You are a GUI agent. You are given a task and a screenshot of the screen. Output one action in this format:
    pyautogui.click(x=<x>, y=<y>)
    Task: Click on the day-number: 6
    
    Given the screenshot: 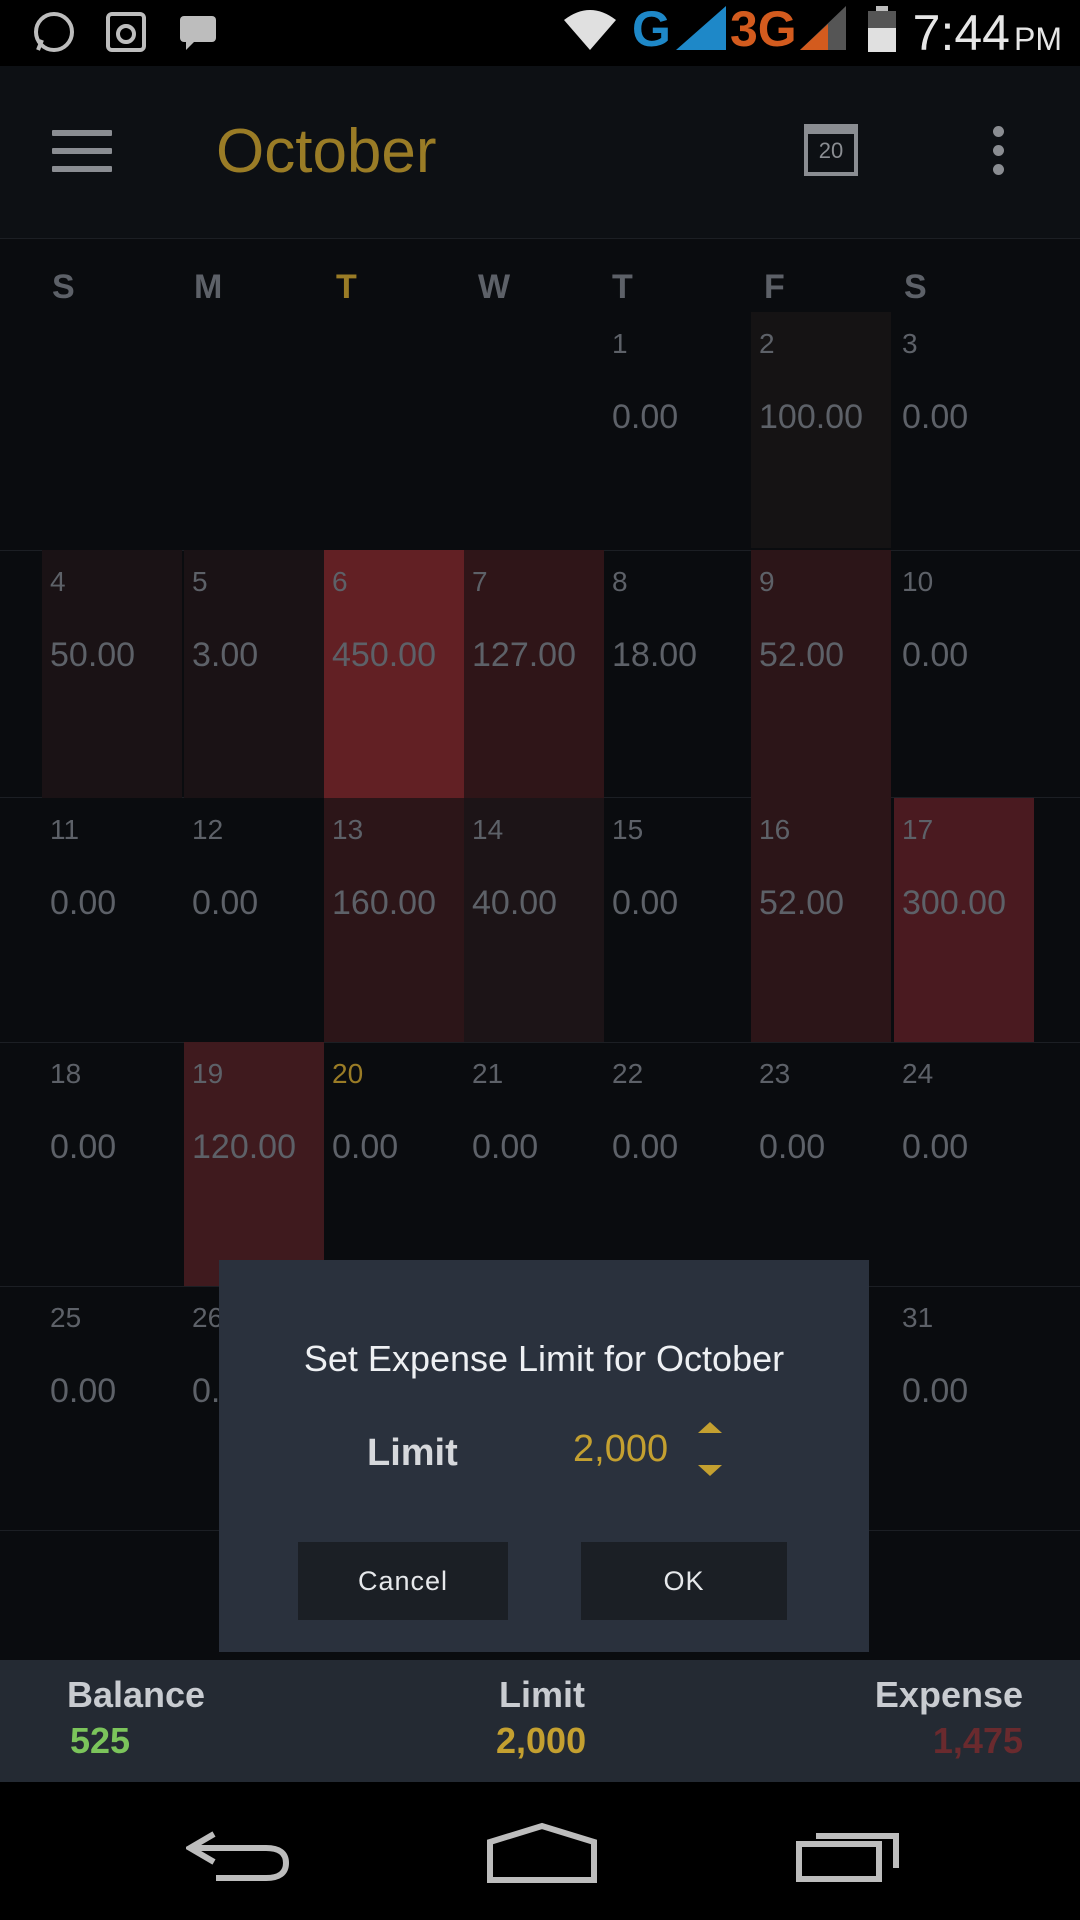 What is the action you would take?
    pyautogui.click(x=340, y=581)
    